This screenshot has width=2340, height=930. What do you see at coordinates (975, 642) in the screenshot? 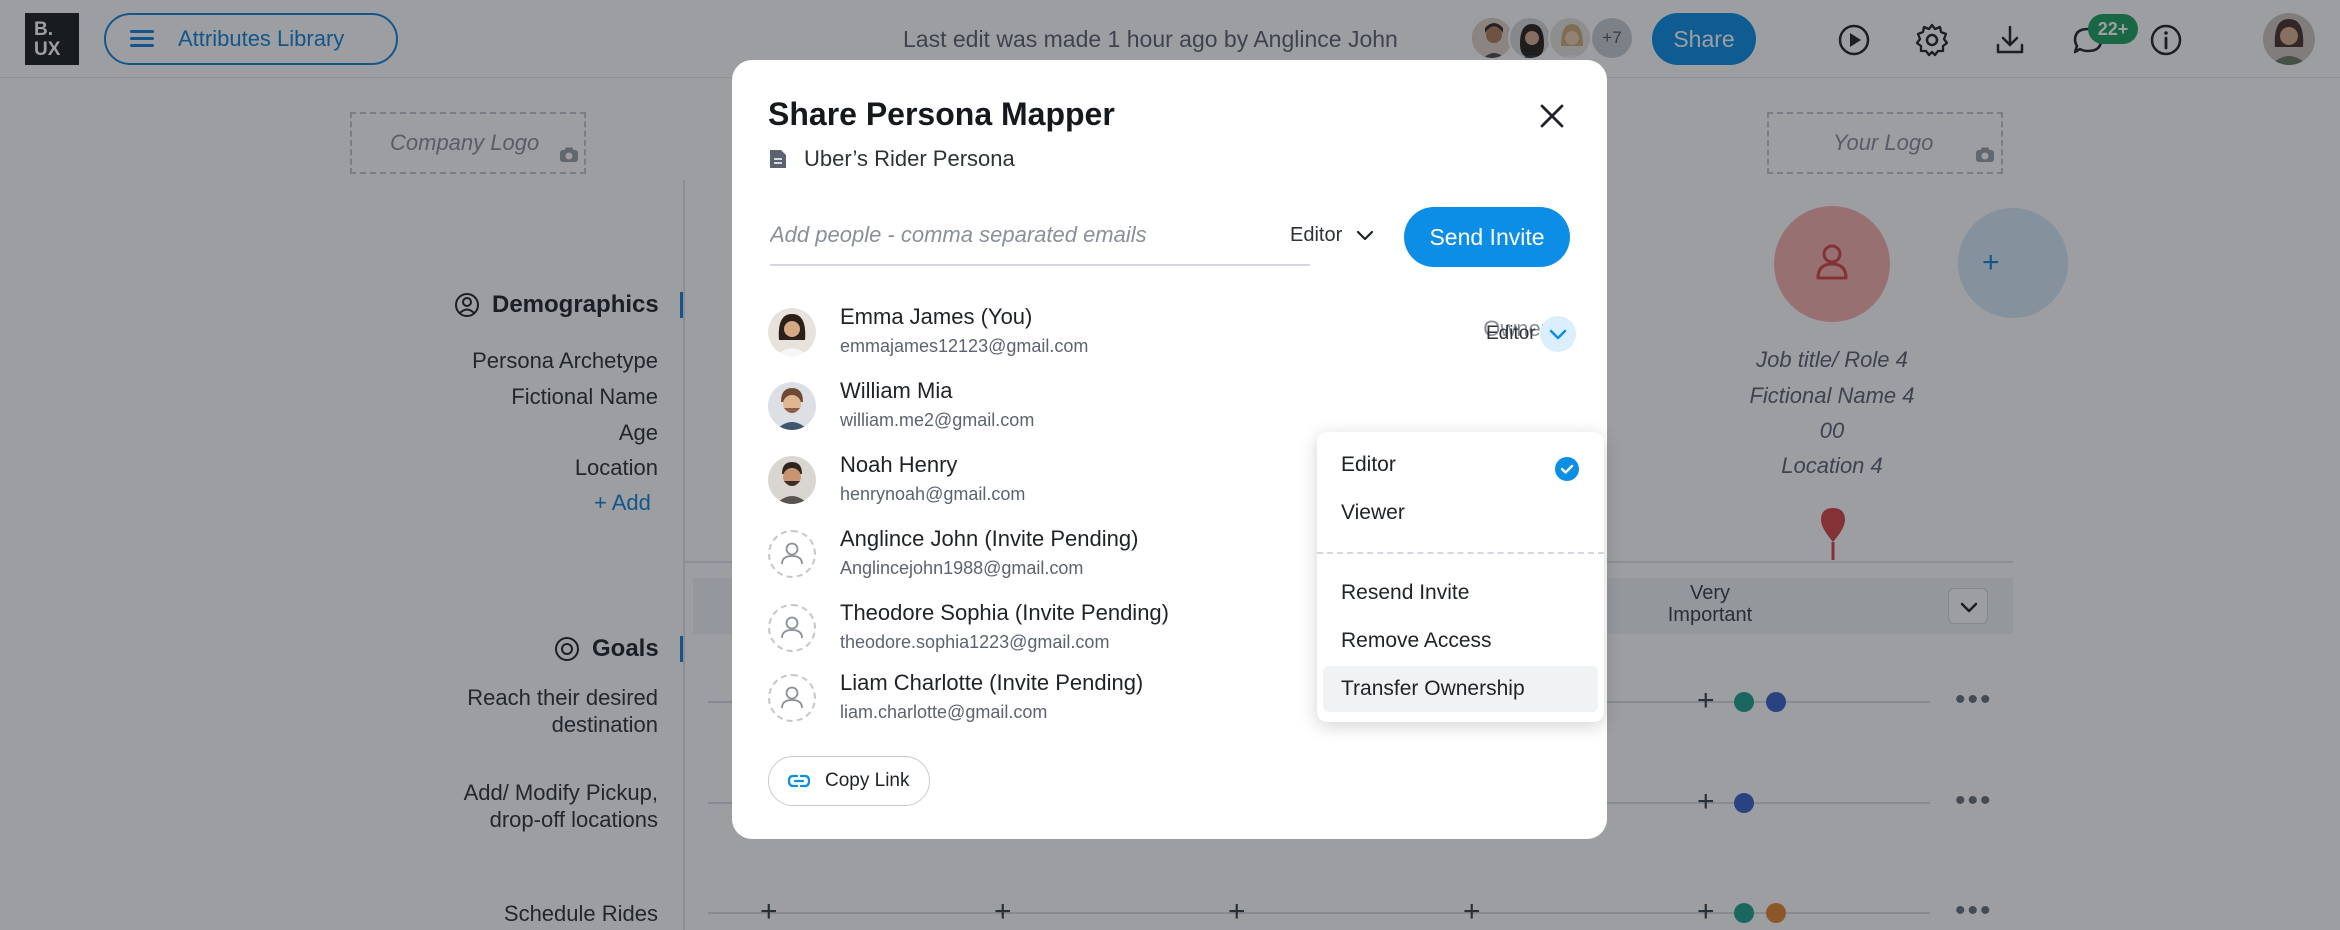
I see `member-email: theodore.sophia1223@gmail.com` at bounding box center [975, 642].